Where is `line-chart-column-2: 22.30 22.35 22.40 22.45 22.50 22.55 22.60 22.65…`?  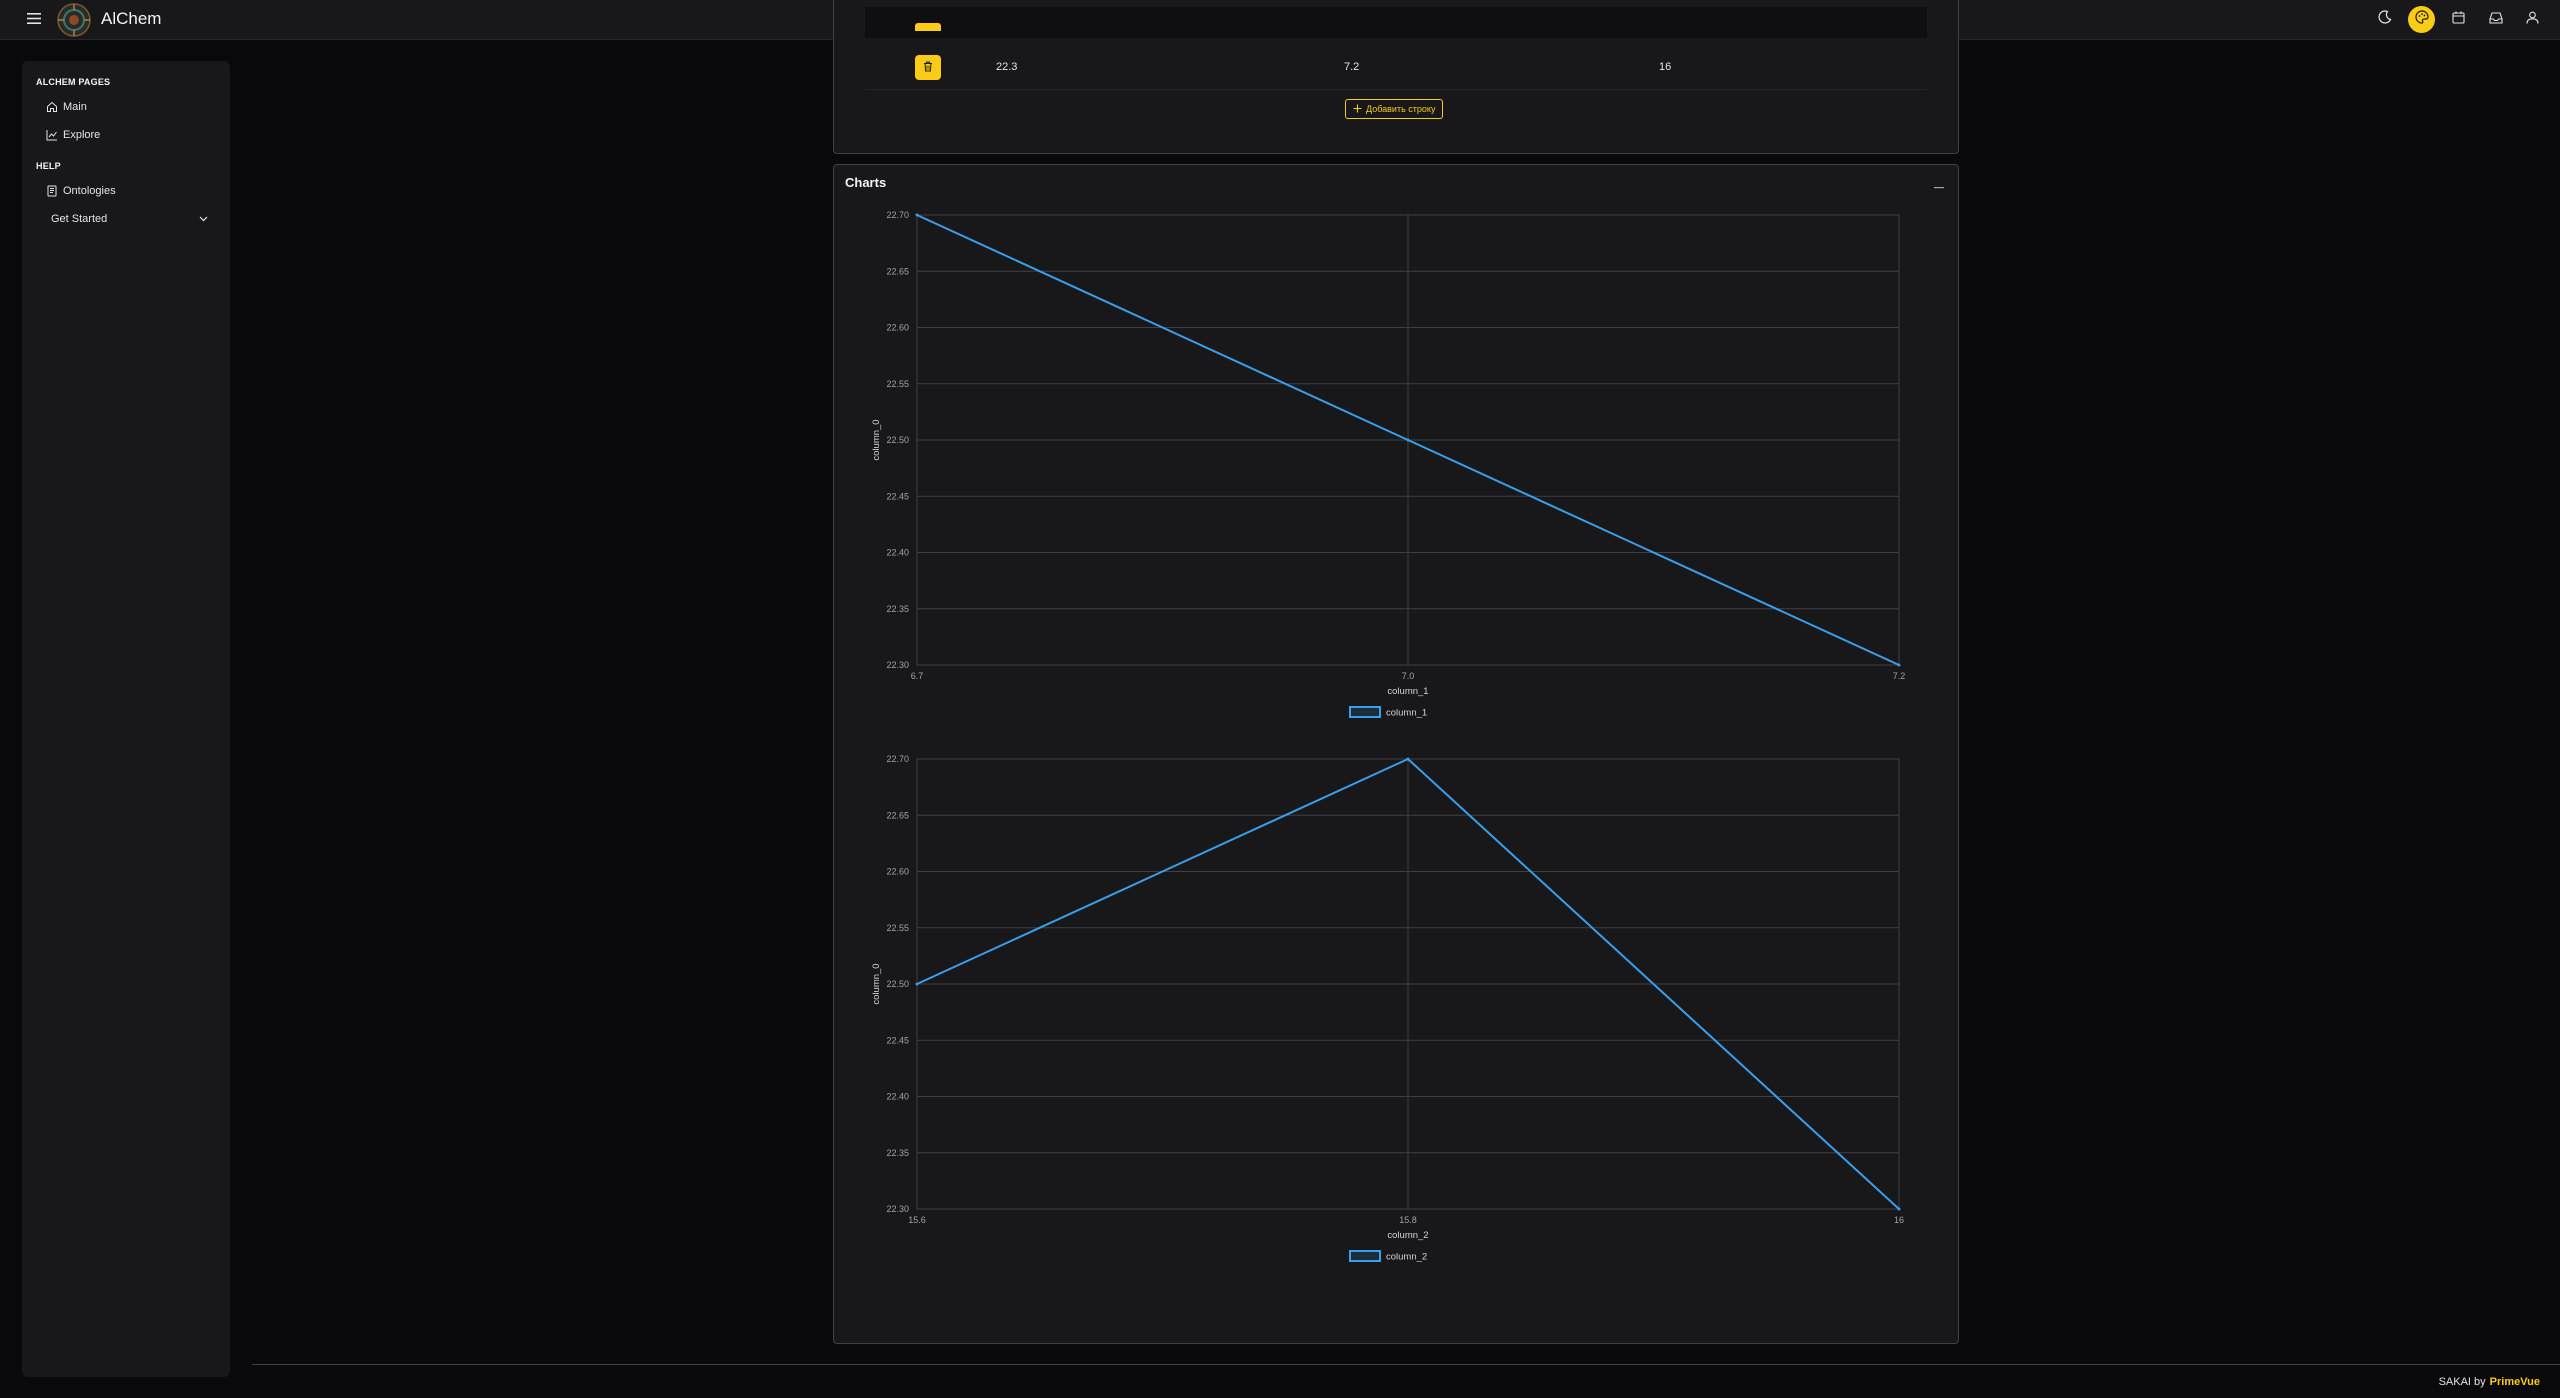 line-chart-column-2: 22.30 22.35 22.40 22.45 22.50 22.55 22.60 22.65… is located at coordinates (1387, 1008).